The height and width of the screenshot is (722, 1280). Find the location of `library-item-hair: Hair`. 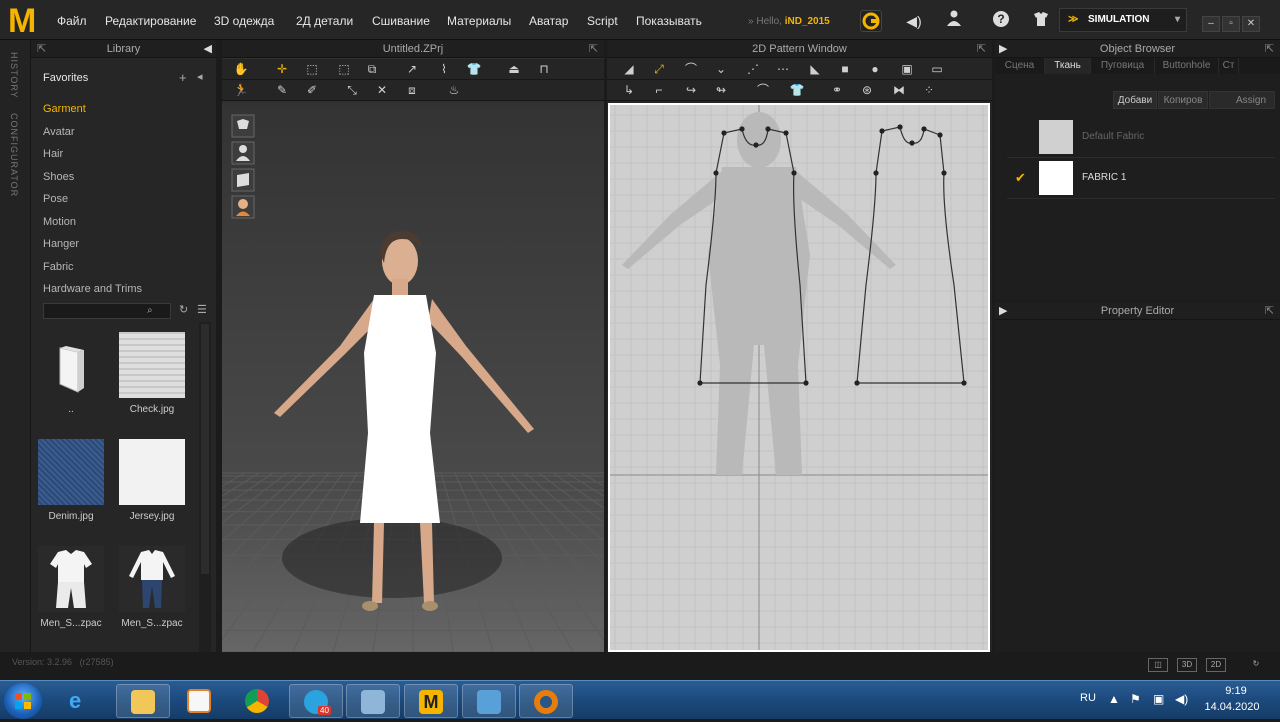

library-item-hair: Hair is located at coordinates (123, 154).